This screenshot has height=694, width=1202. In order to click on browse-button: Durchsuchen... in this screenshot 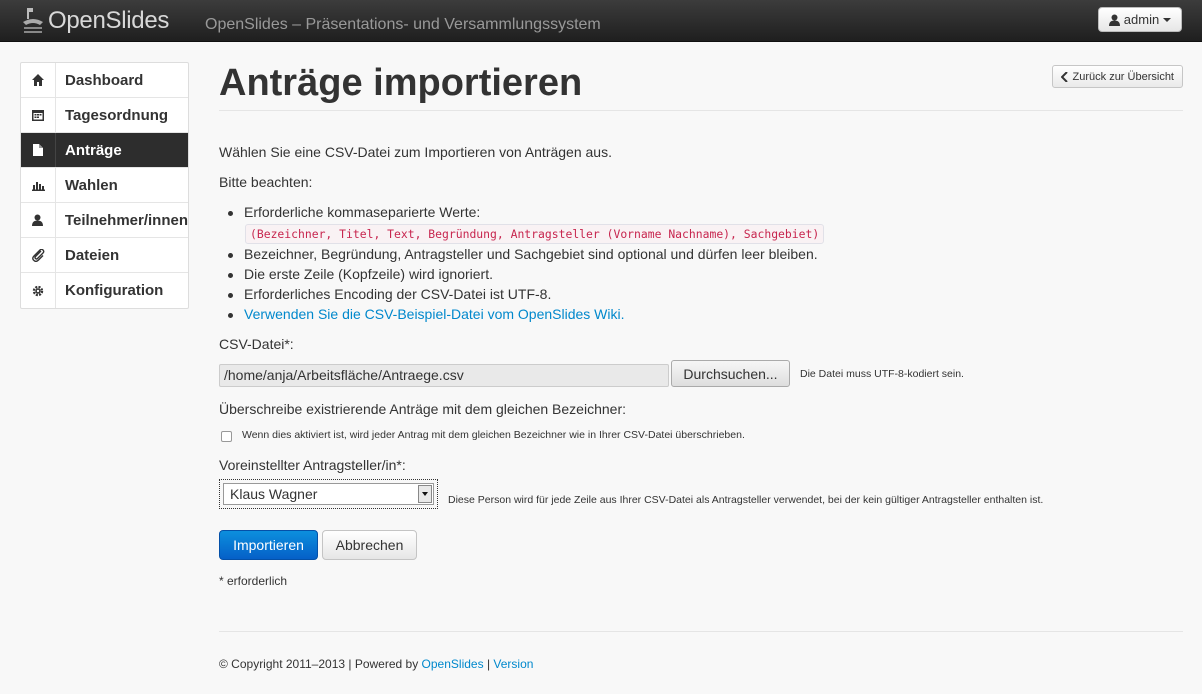, I will do `click(730, 373)`.